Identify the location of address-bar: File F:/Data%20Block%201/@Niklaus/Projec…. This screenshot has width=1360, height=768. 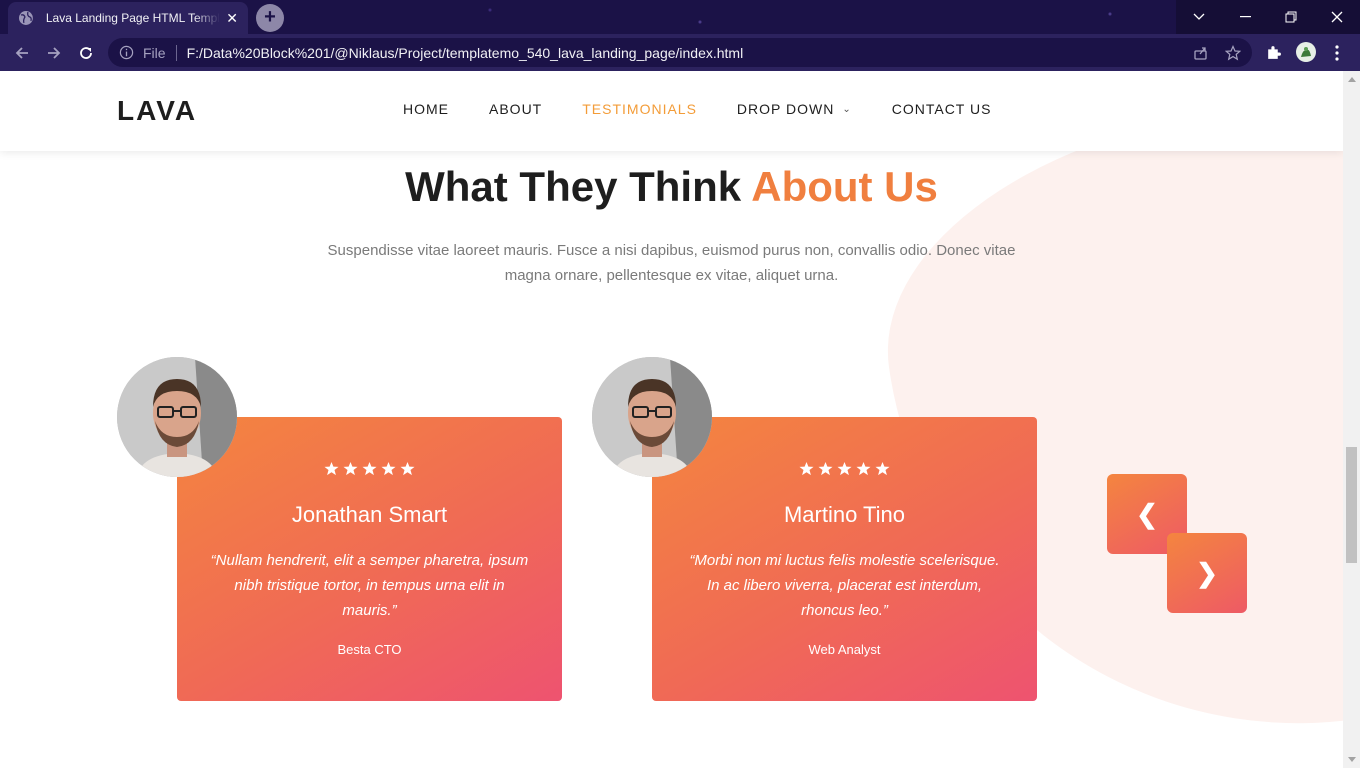
(680, 52).